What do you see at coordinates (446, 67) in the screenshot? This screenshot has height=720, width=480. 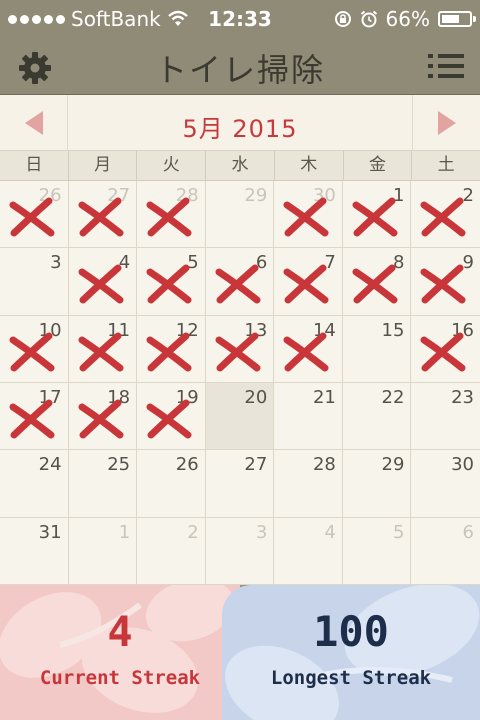 I see `list-icon` at bounding box center [446, 67].